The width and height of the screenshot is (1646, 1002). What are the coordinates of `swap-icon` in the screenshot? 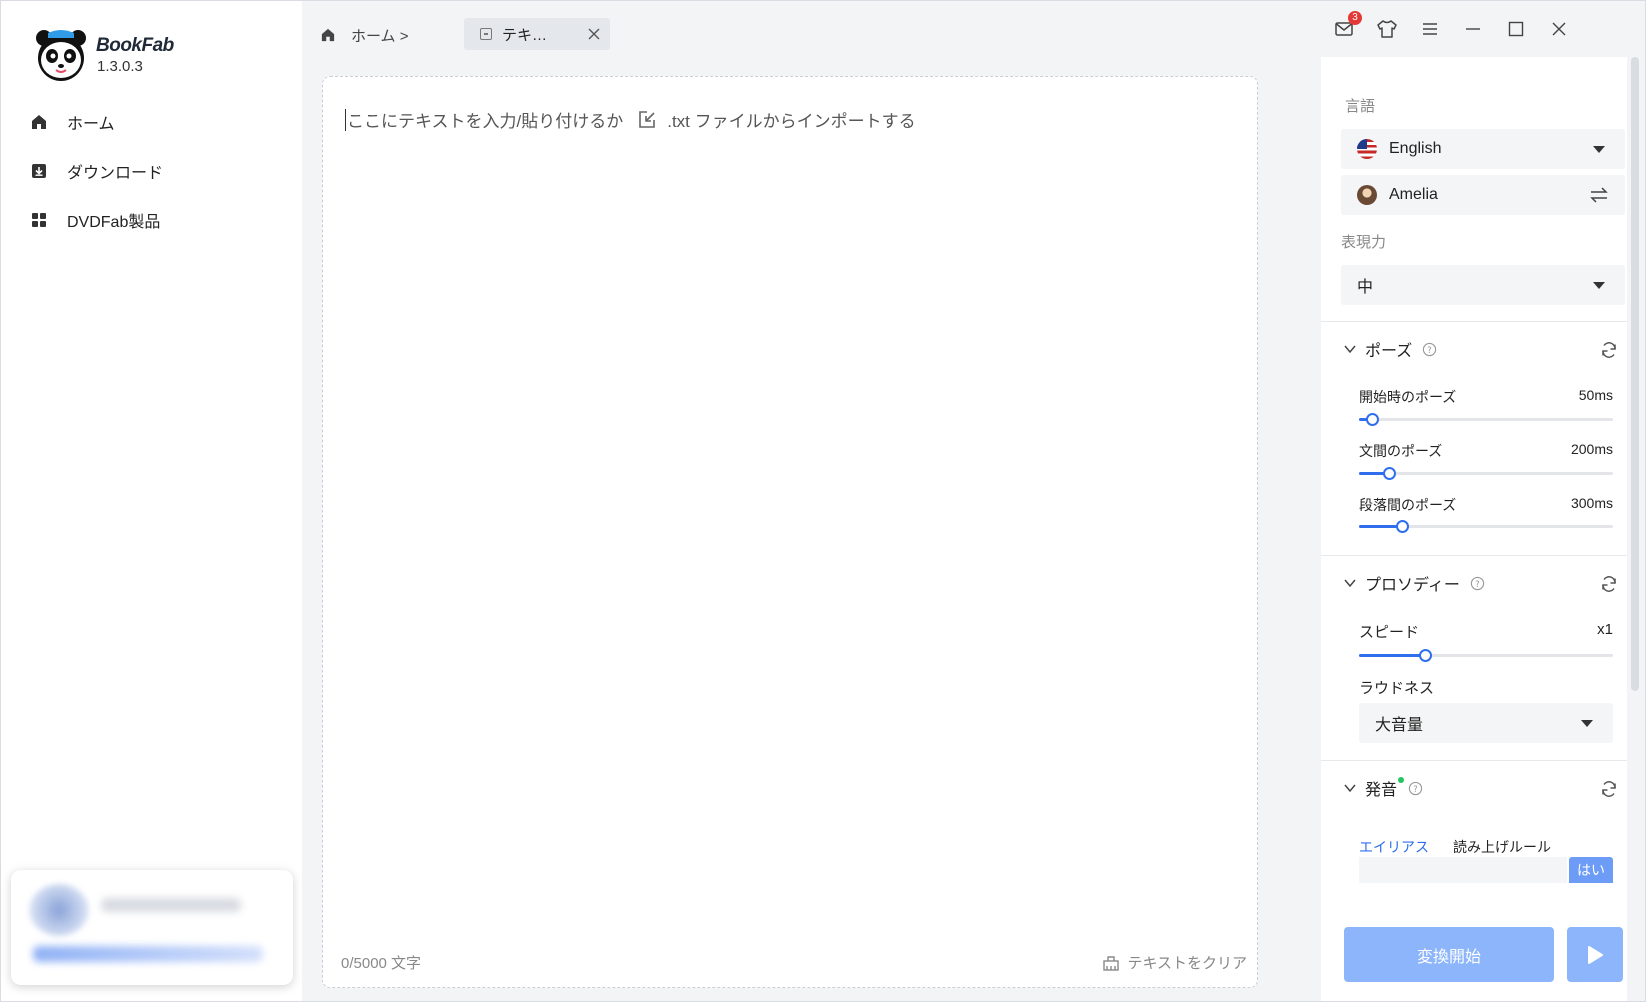 It's located at (1599, 195).